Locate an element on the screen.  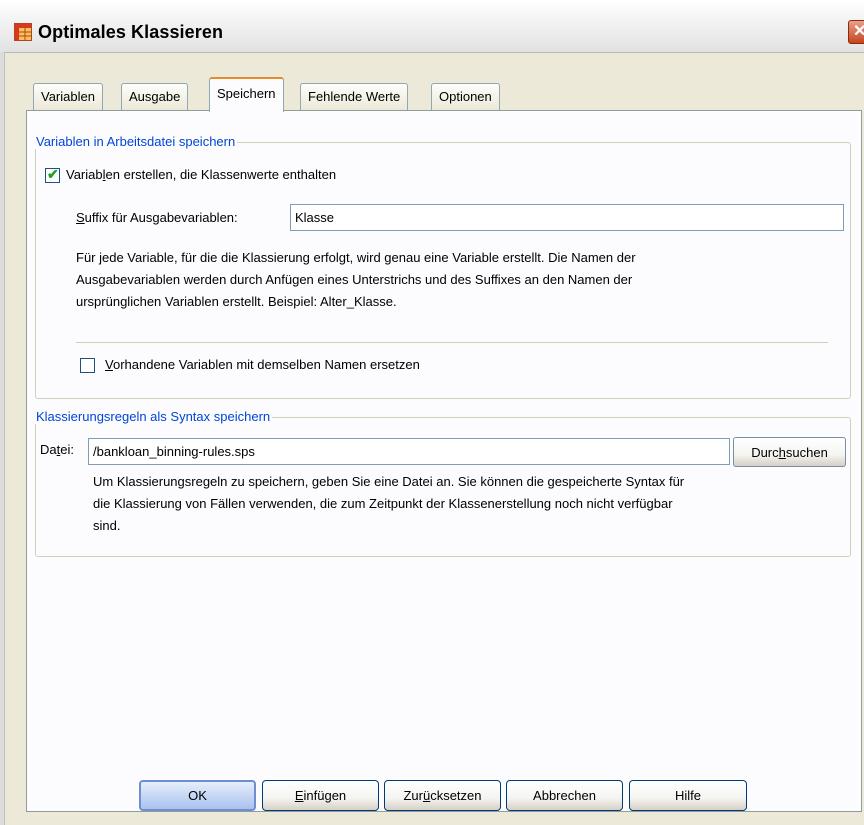
title-bar: Optimales Klassieren ✕ is located at coordinates (432, 26).